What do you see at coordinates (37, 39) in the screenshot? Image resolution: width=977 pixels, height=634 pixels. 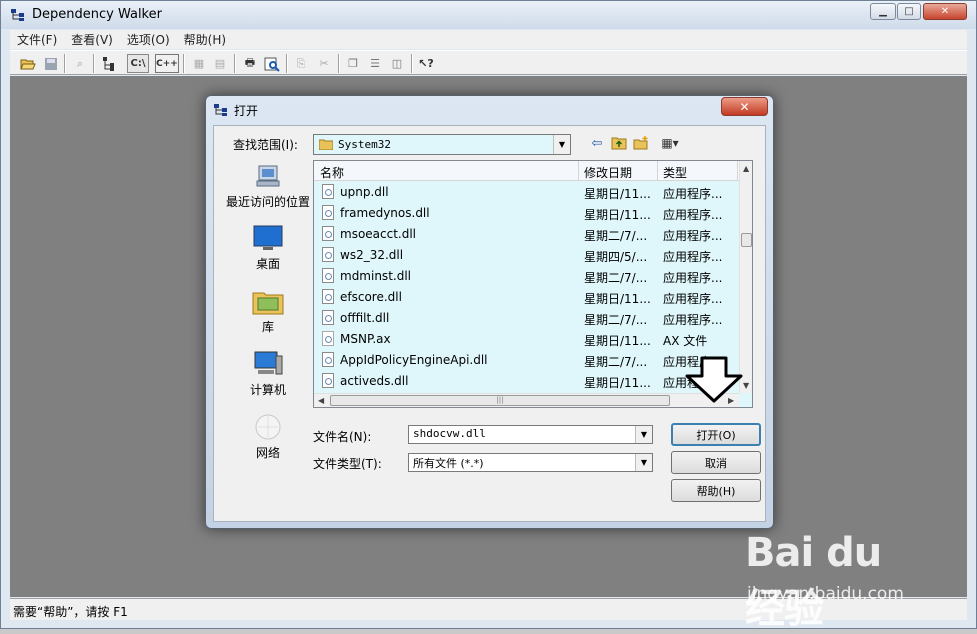 I see `menu-file: 文件(F)` at bounding box center [37, 39].